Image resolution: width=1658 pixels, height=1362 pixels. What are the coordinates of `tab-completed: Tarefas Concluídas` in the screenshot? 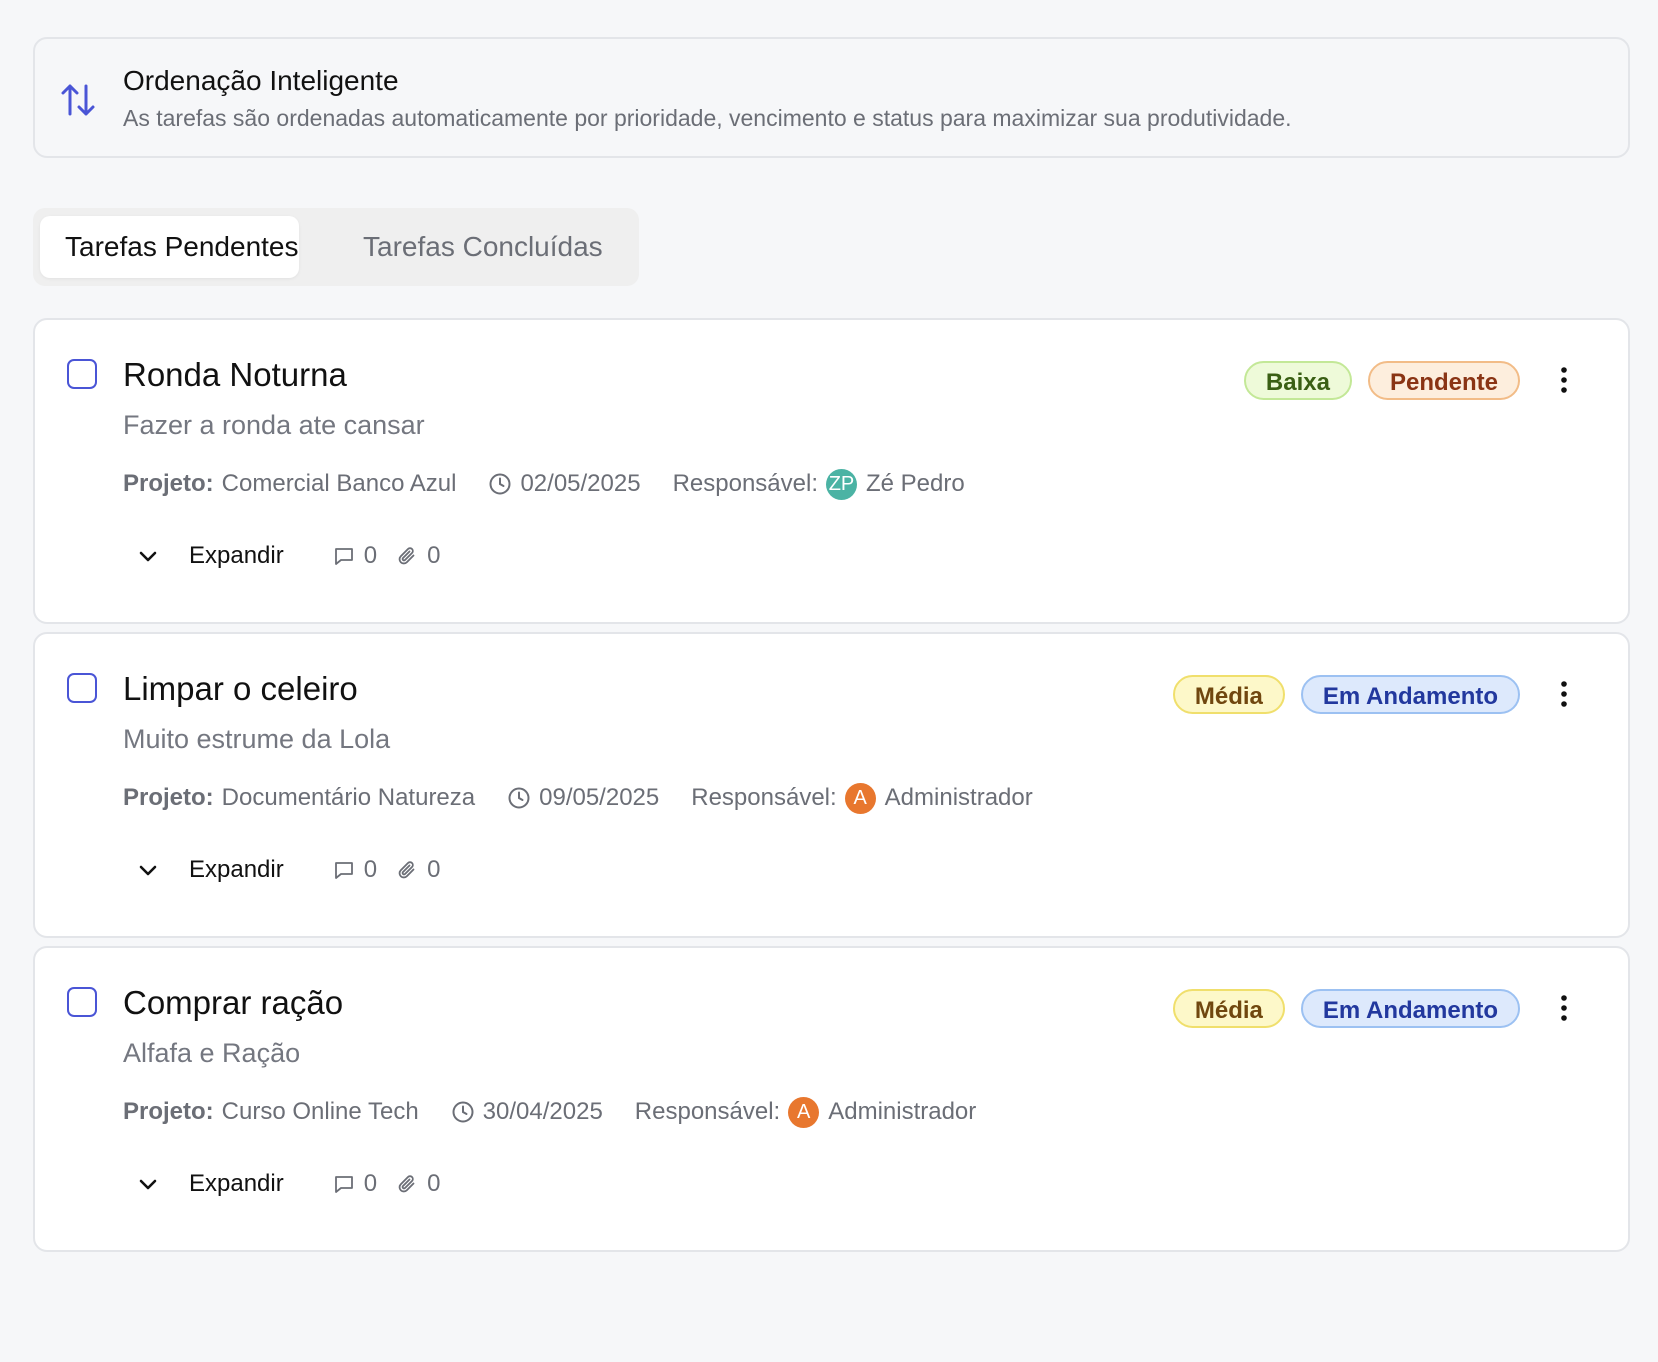 It's located at (483, 247).